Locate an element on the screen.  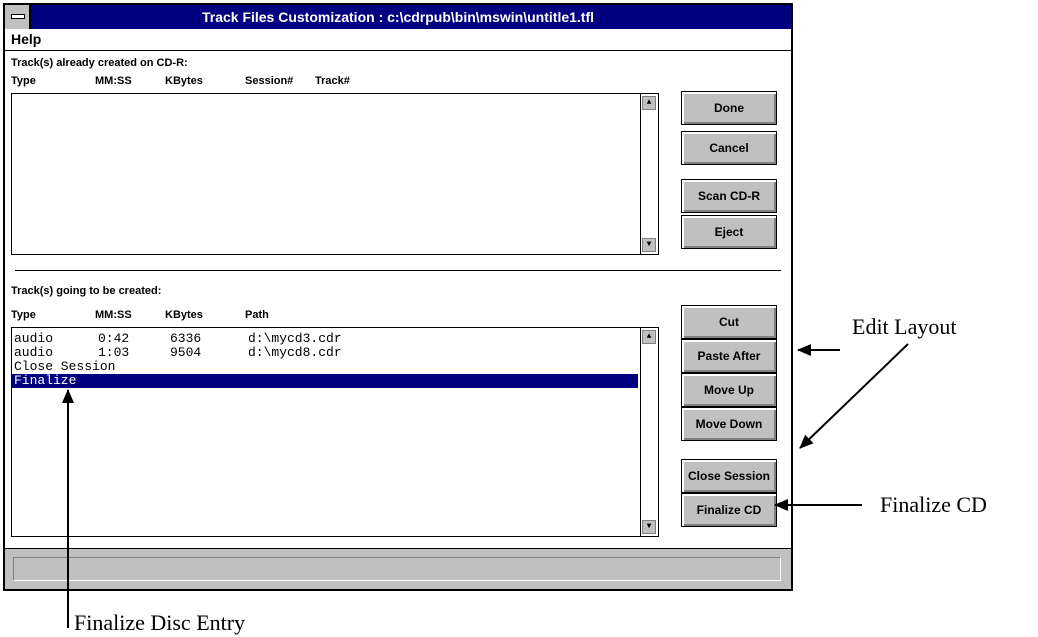
finalize-disc-entry-callout: Finalize Disc Entry is located at coordinates (160, 622).